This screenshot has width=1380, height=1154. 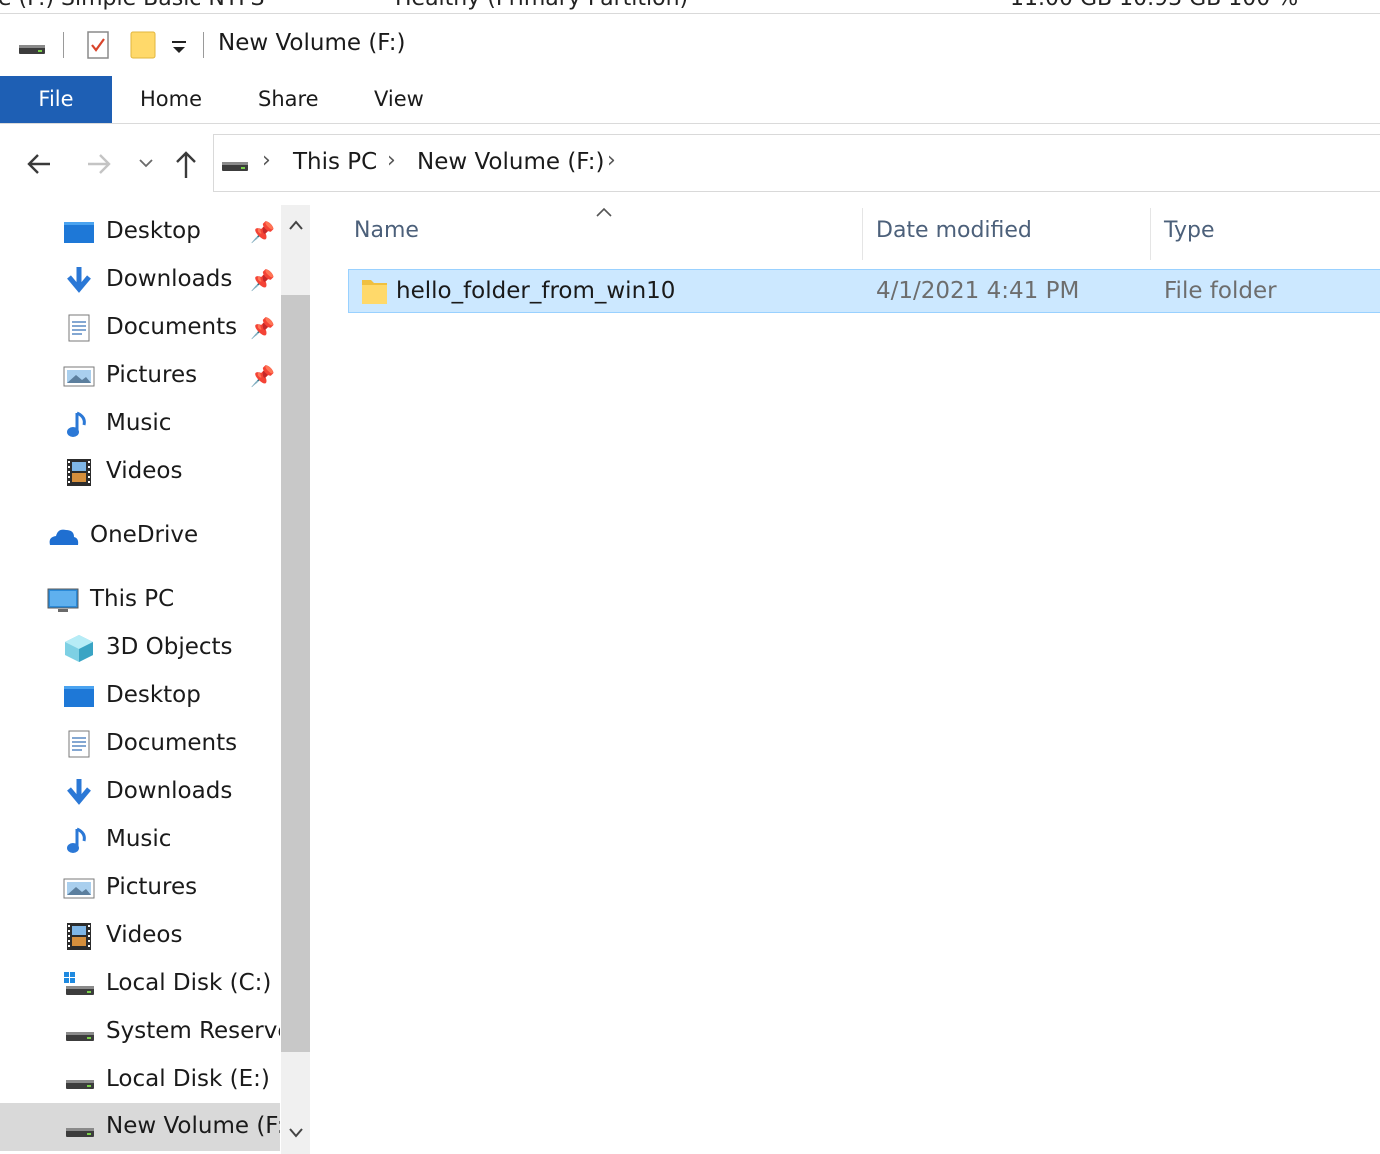 I want to click on file-date-modified: 4/1/2021 4:41 PM, so click(x=978, y=291).